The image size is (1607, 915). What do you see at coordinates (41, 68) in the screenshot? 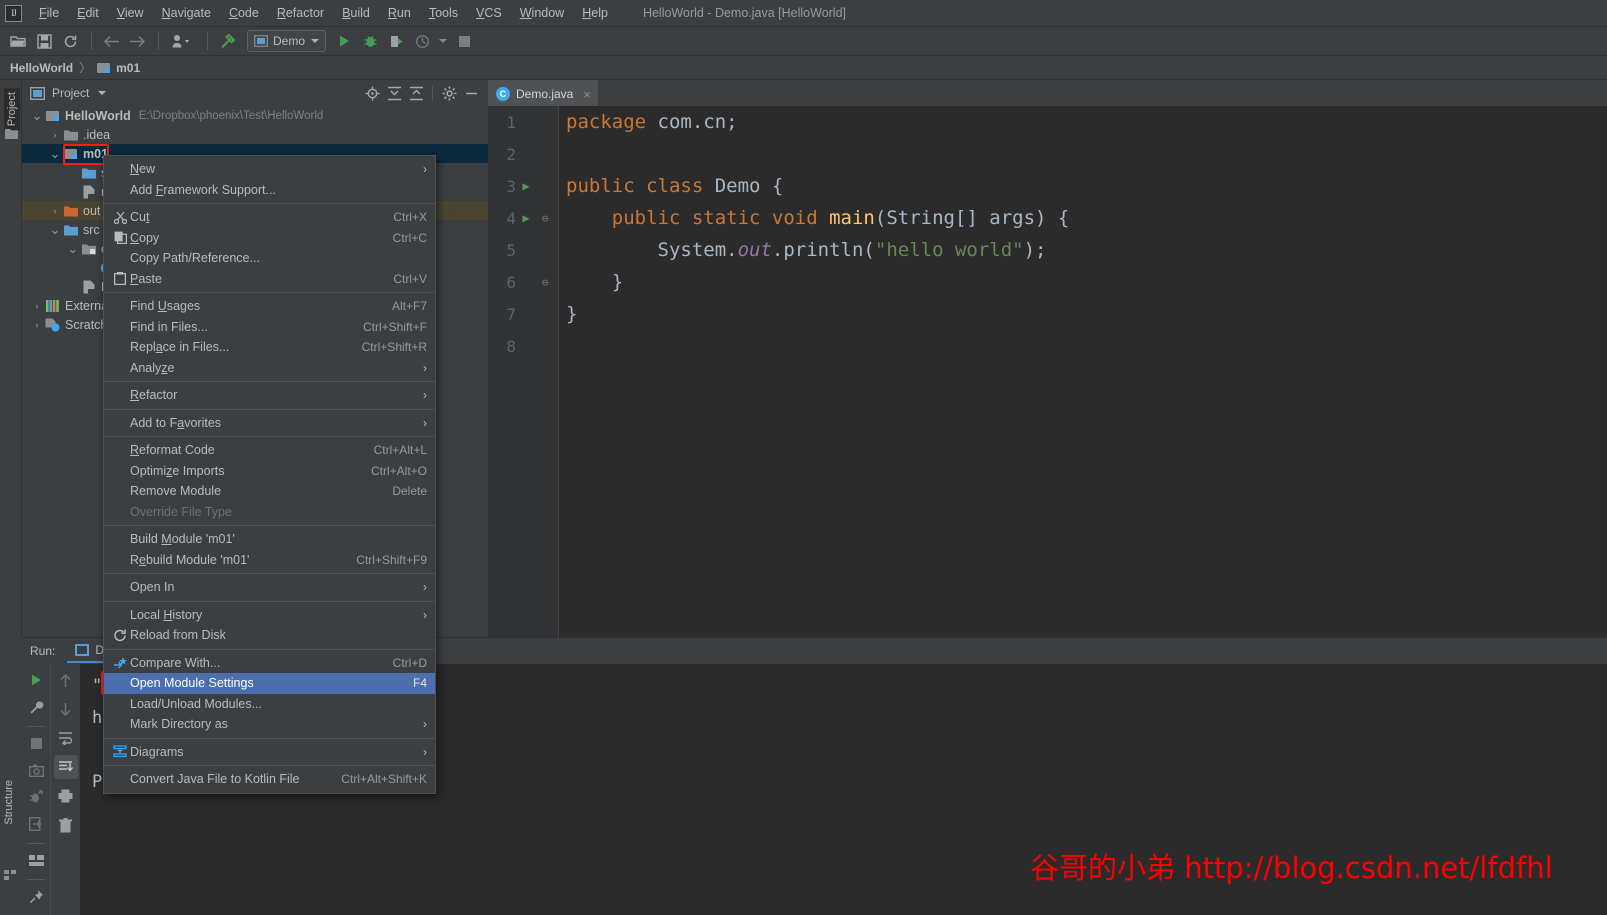
I see `breadcrumb-project: HelloWorld` at bounding box center [41, 68].